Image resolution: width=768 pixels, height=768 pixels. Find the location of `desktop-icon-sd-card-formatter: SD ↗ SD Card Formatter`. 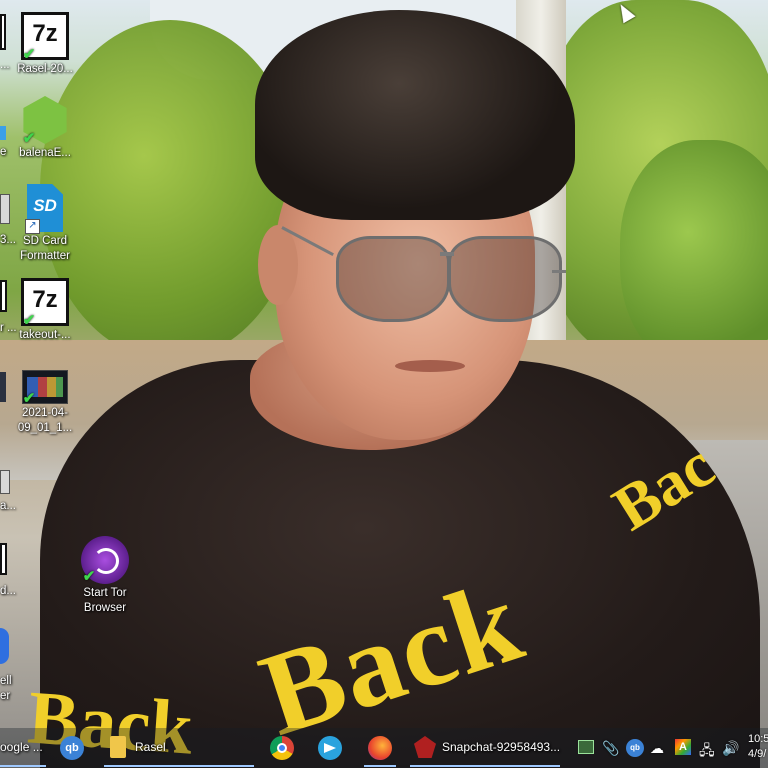

desktop-icon-sd-card-formatter: SD ↗ SD Card Formatter is located at coordinates (45, 224).